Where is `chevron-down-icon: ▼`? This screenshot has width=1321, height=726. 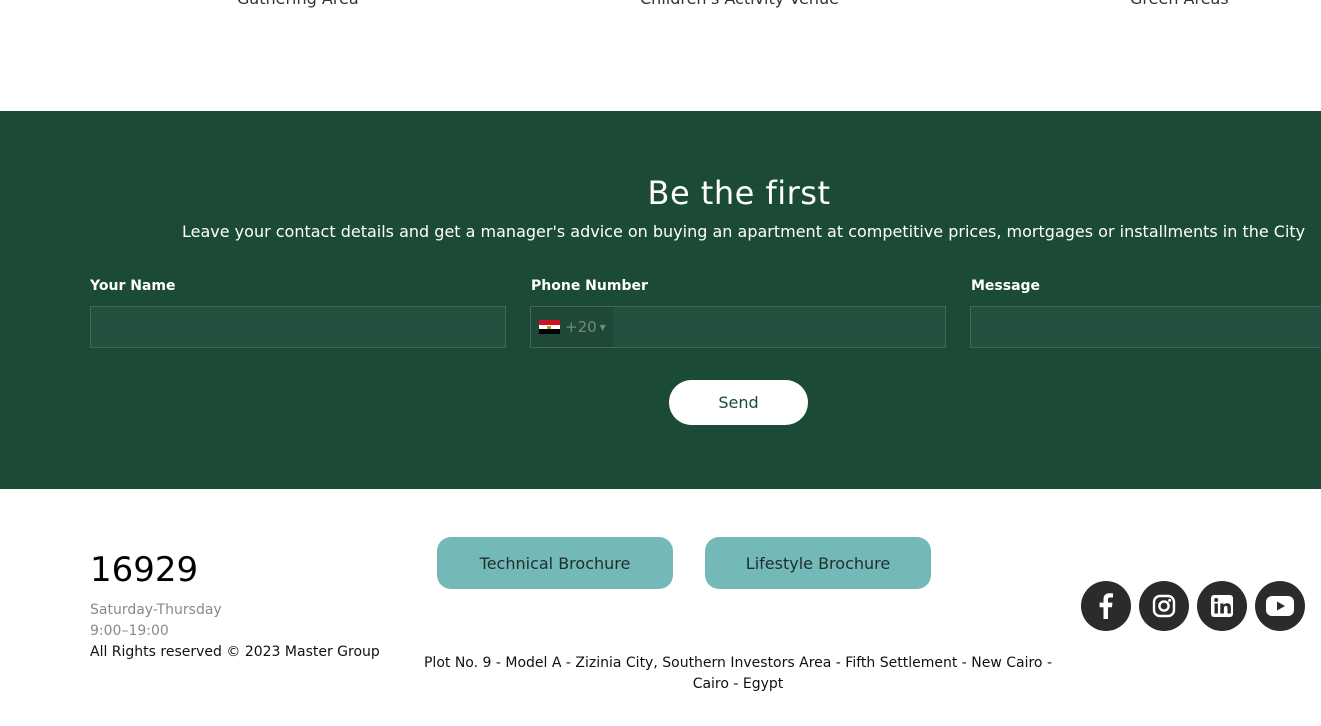
chevron-down-icon: ▼ is located at coordinates (602, 327).